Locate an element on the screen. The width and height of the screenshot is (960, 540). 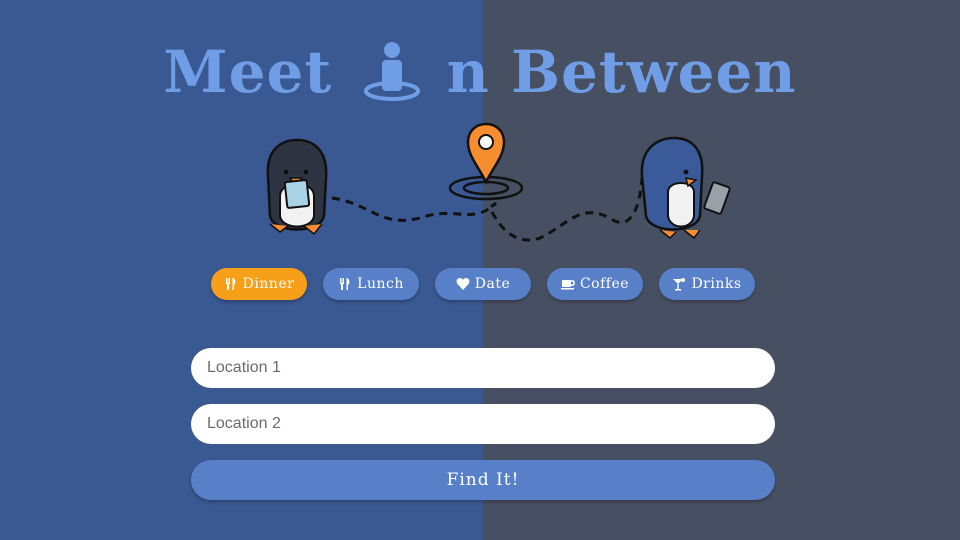
tab-lunch: Lunch is located at coordinates (371, 284).